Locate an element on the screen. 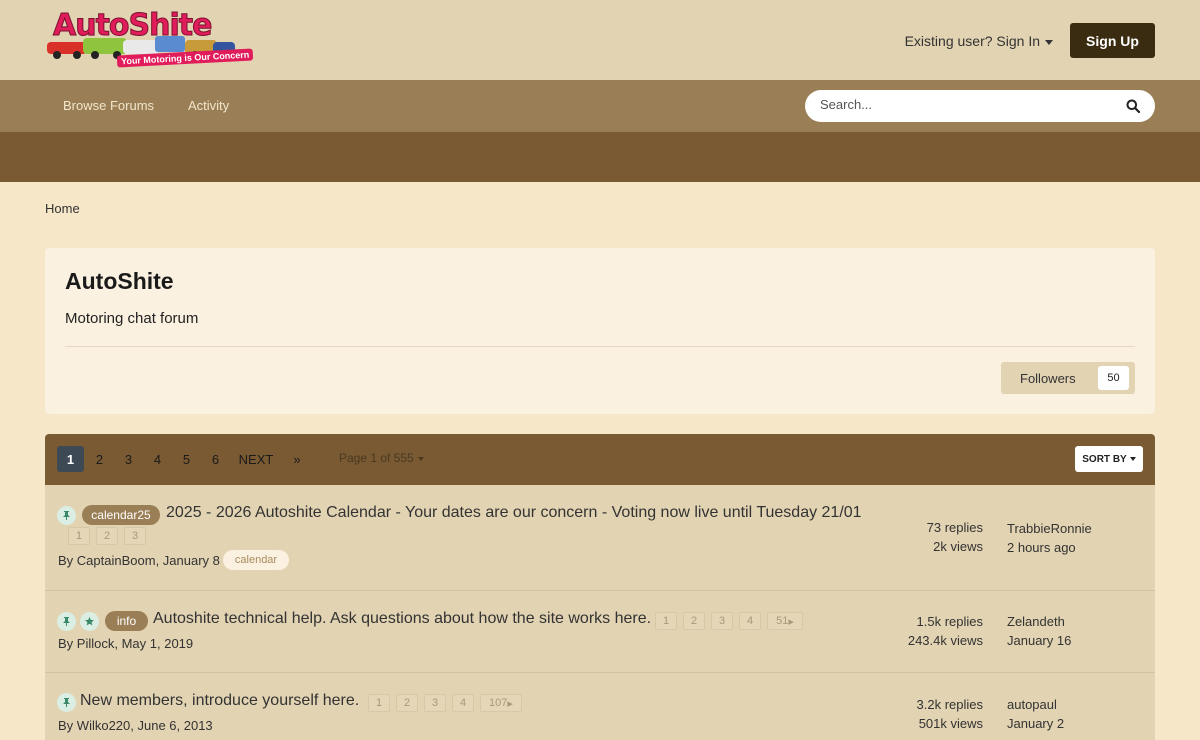 The width and height of the screenshot is (1200, 740). reply-count: 73 replies is located at coordinates (954, 527).